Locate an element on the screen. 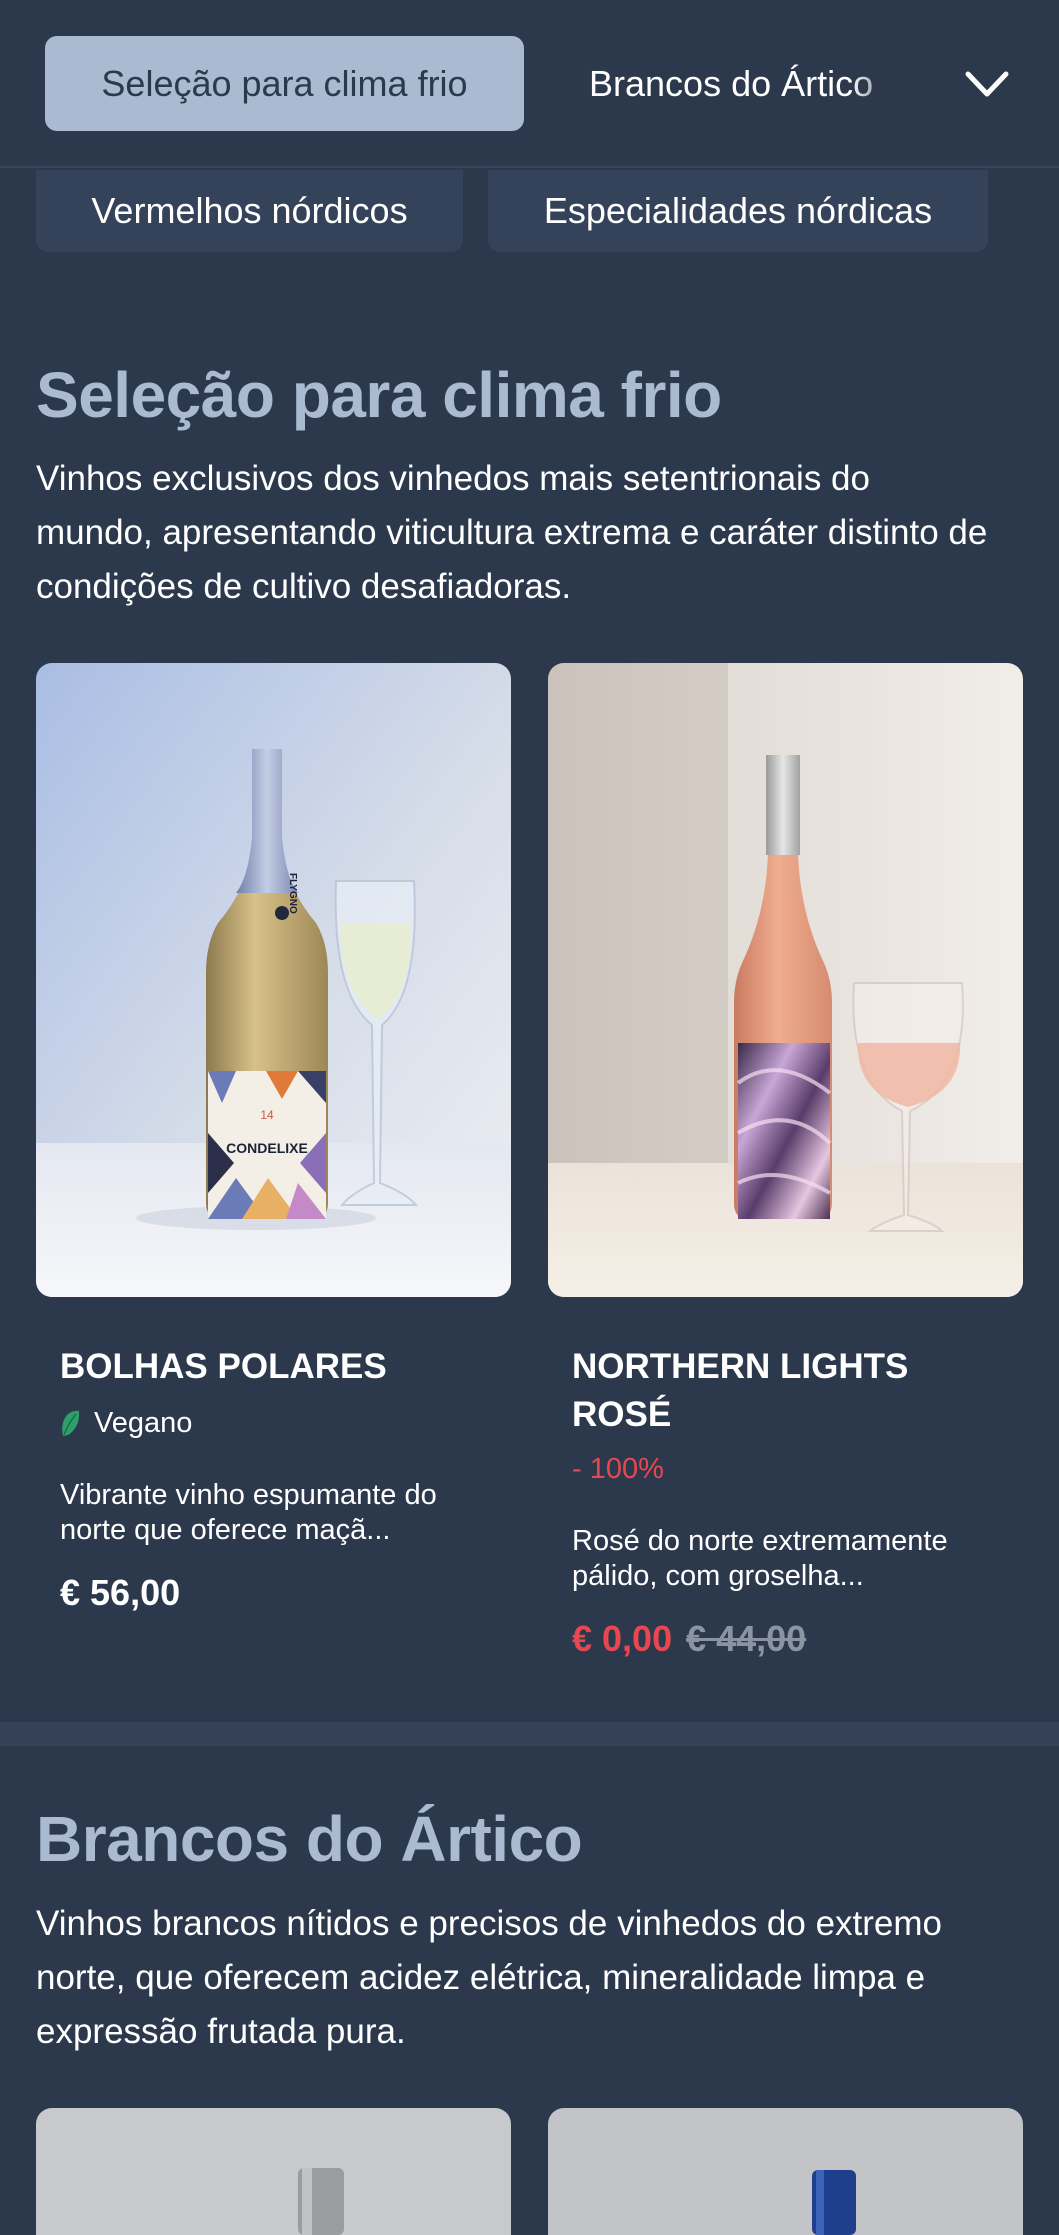 Image resolution: width=1059 pixels, height=2235 pixels. product-image-northern-lights-rose is located at coordinates (785, 980).